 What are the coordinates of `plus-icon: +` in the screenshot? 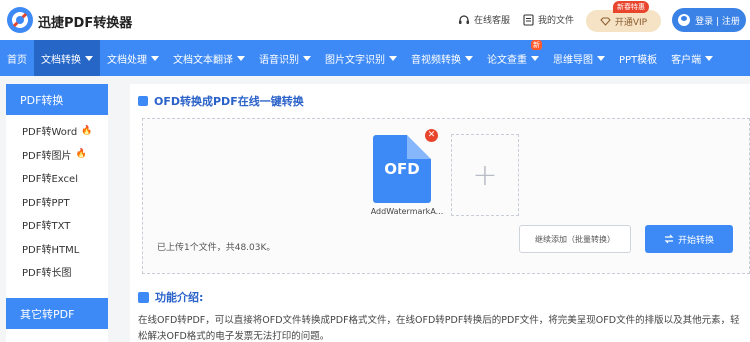 It's located at (485, 175).